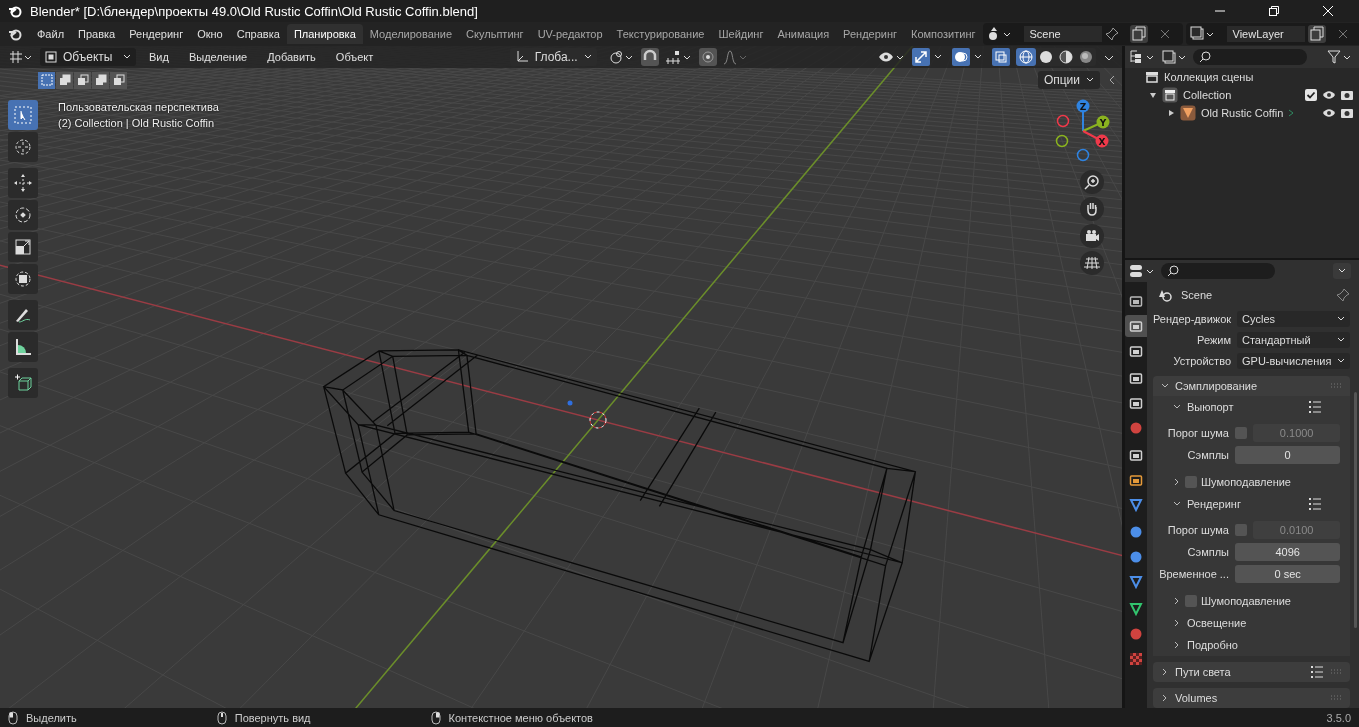 This screenshot has width=1359, height=727. What do you see at coordinates (1092, 209) in the screenshot?
I see `hand-icon` at bounding box center [1092, 209].